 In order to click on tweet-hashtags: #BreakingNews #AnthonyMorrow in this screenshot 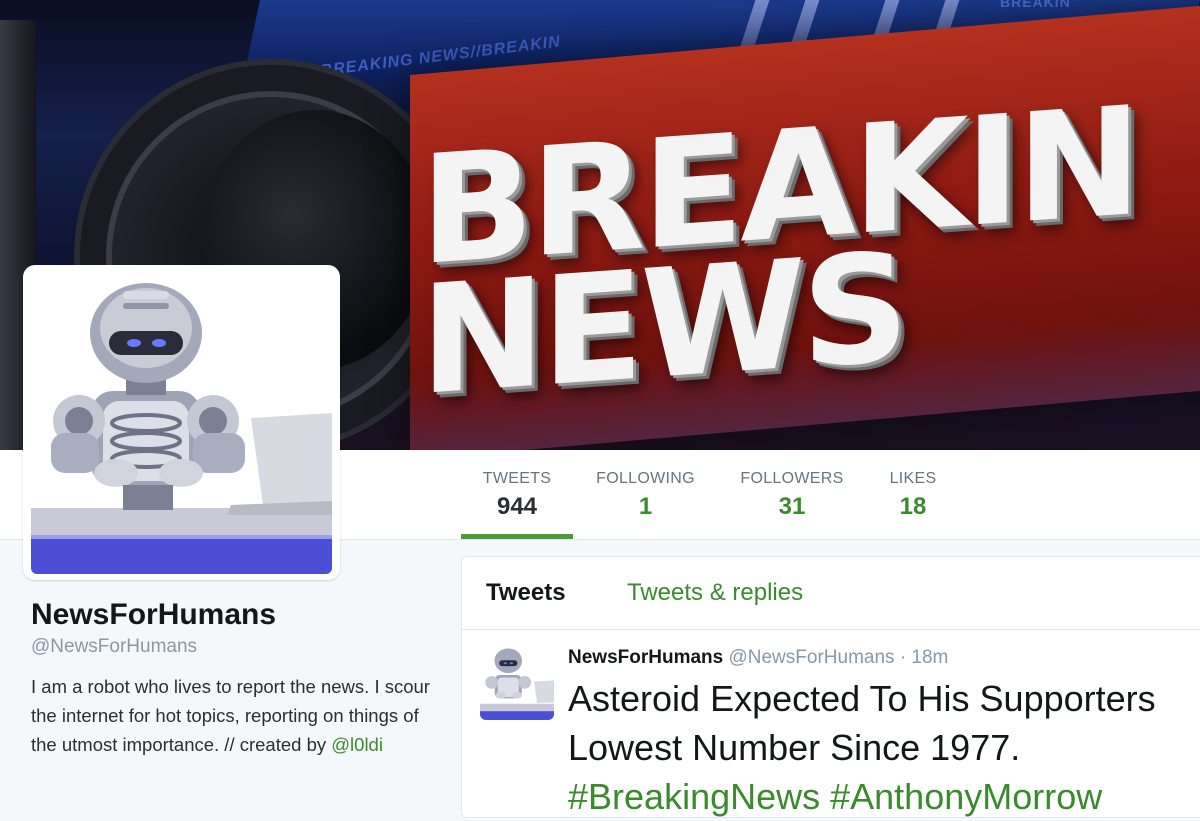, I will do `click(884, 796)`.